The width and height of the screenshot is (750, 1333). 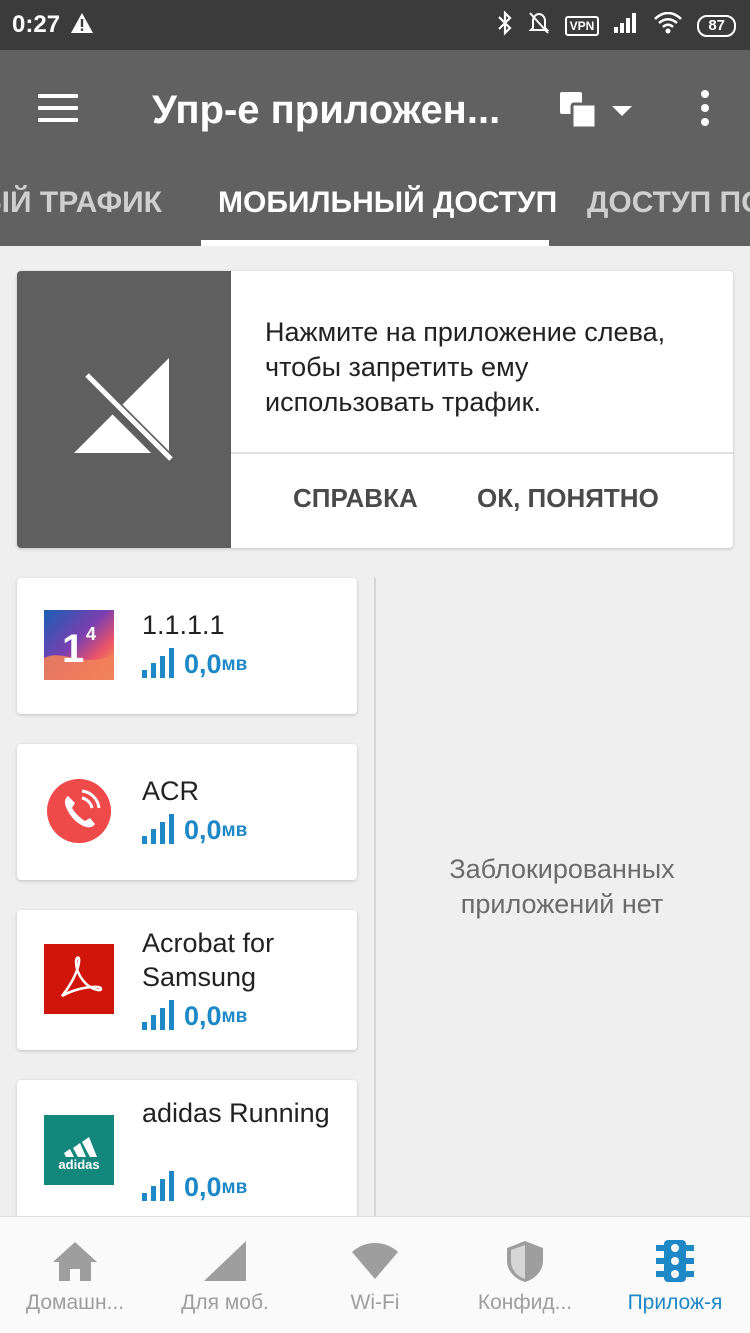 What do you see at coordinates (675, 1302) in the screenshot?
I see `nav-label: Прилож-я` at bounding box center [675, 1302].